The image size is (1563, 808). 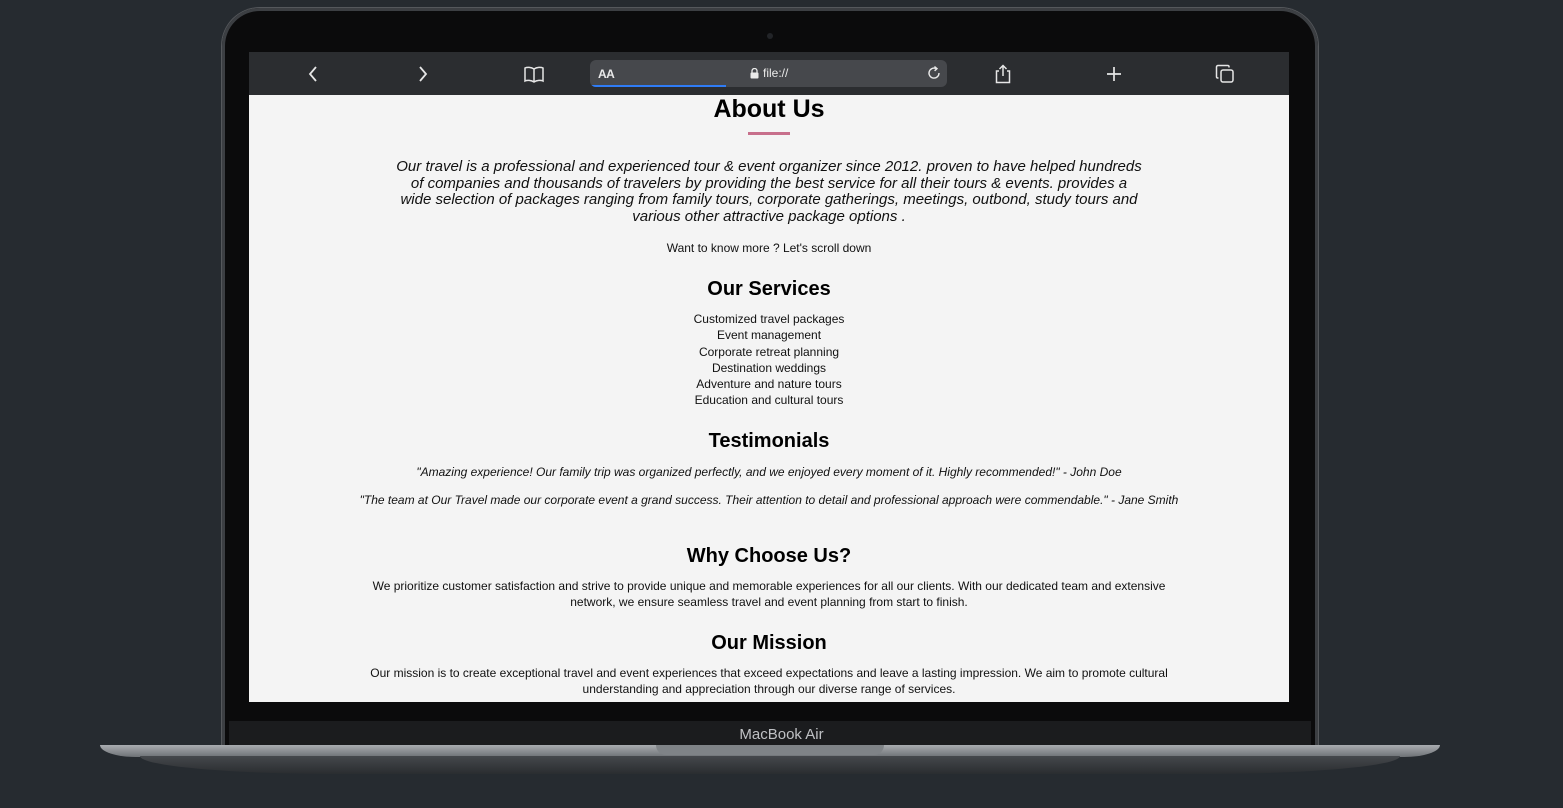 I want to click on laptop-base-shadow, so click(x=770, y=765).